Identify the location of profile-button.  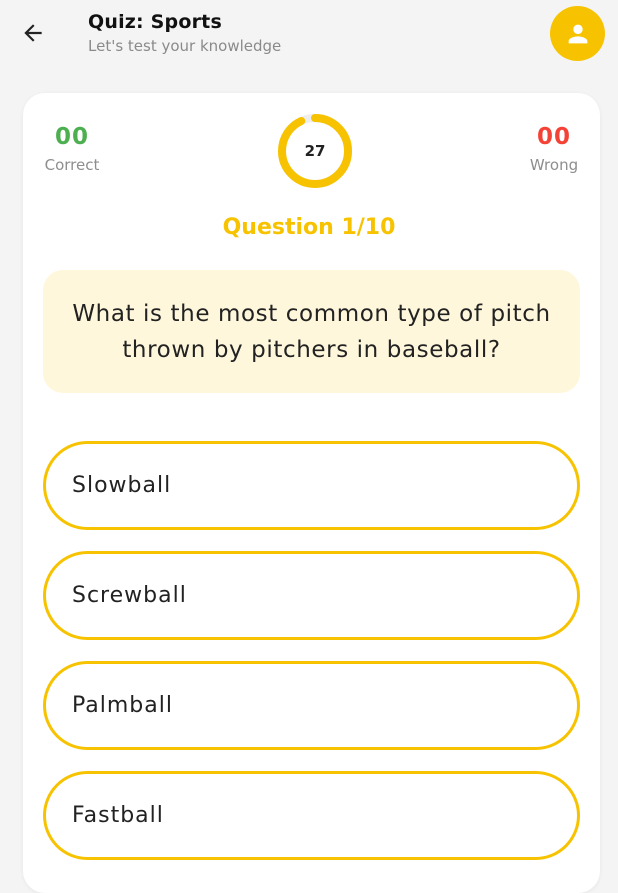
(577, 33).